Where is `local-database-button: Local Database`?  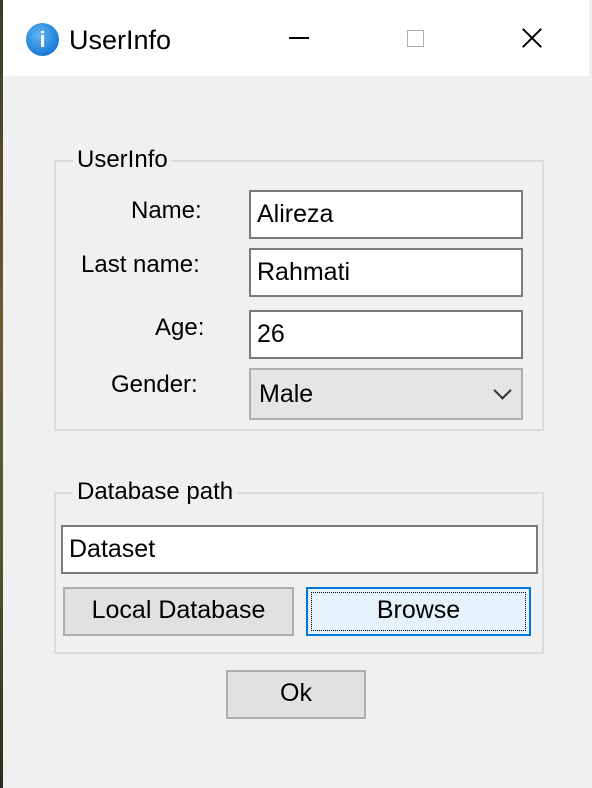 local-database-button: Local Database is located at coordinates (178, 611).